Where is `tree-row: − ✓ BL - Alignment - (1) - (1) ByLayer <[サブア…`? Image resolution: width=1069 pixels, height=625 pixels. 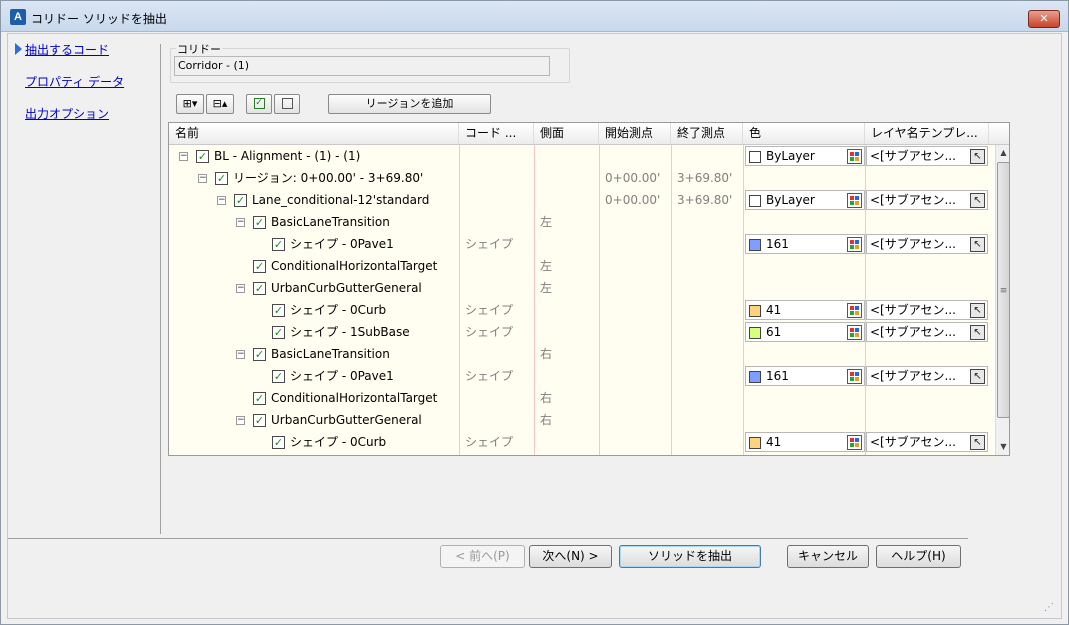
tree-row: − ✓ BL - Alignment - (1) - (1) ByLayer <[サブア… is located at coordinates (581, 156).